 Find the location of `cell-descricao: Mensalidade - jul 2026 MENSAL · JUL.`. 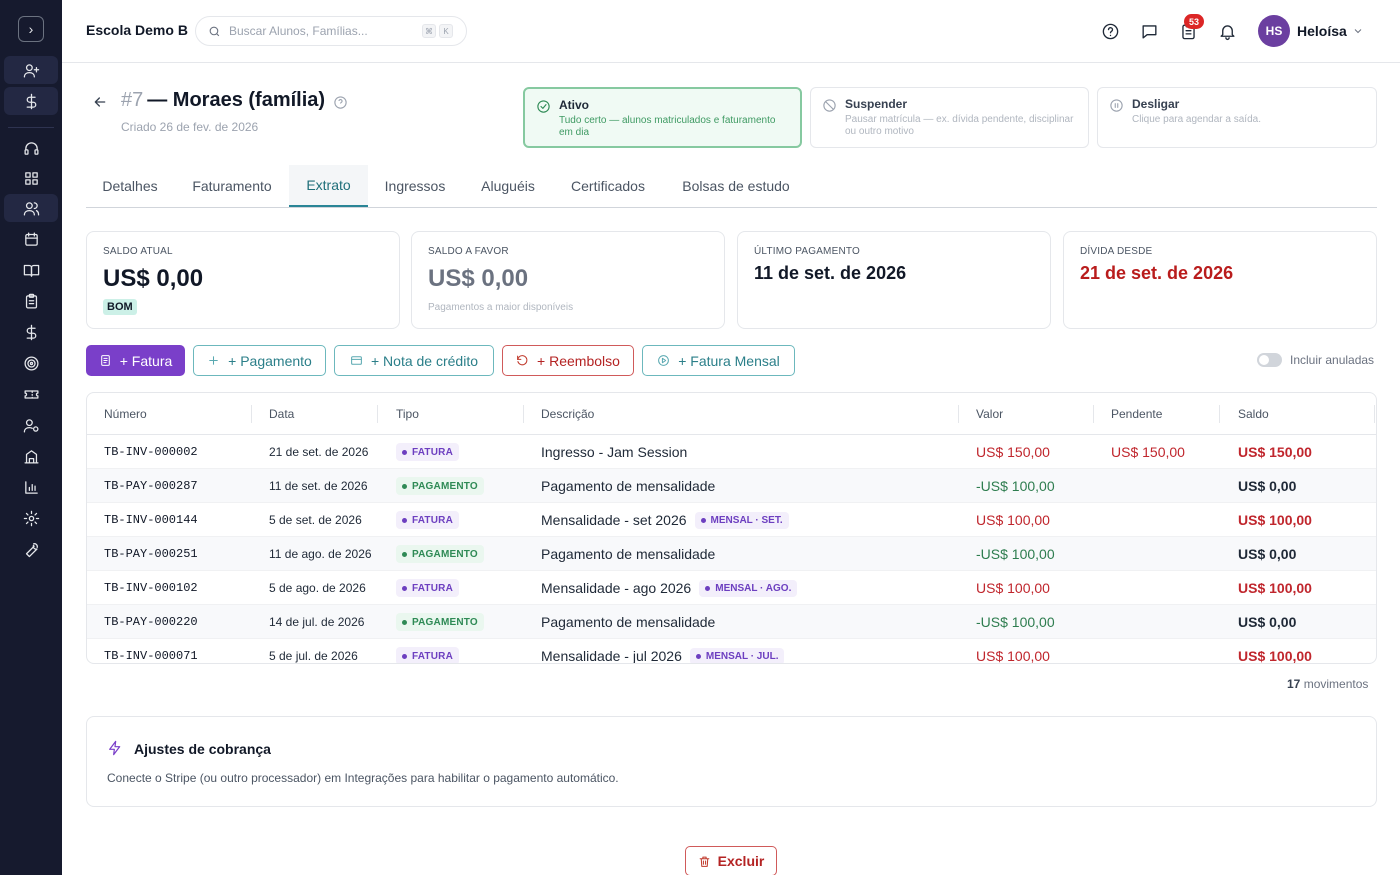

cell-descricao: Mensalidade - jul 2026 MENSAL · JUL. is located at coordinates (663, 655).